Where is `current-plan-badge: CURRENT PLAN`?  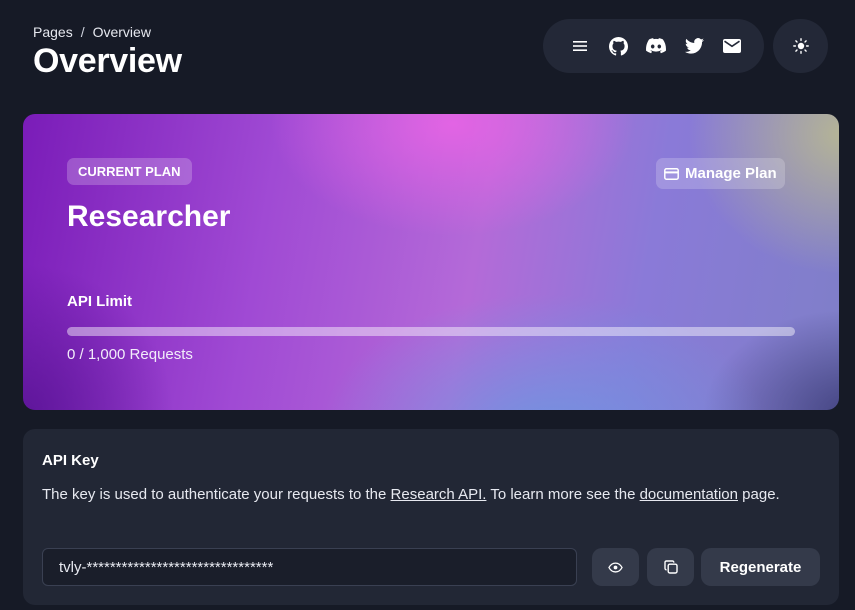 current-plan-badge: CURRENT PLAN is located at coordinates (129, 171).